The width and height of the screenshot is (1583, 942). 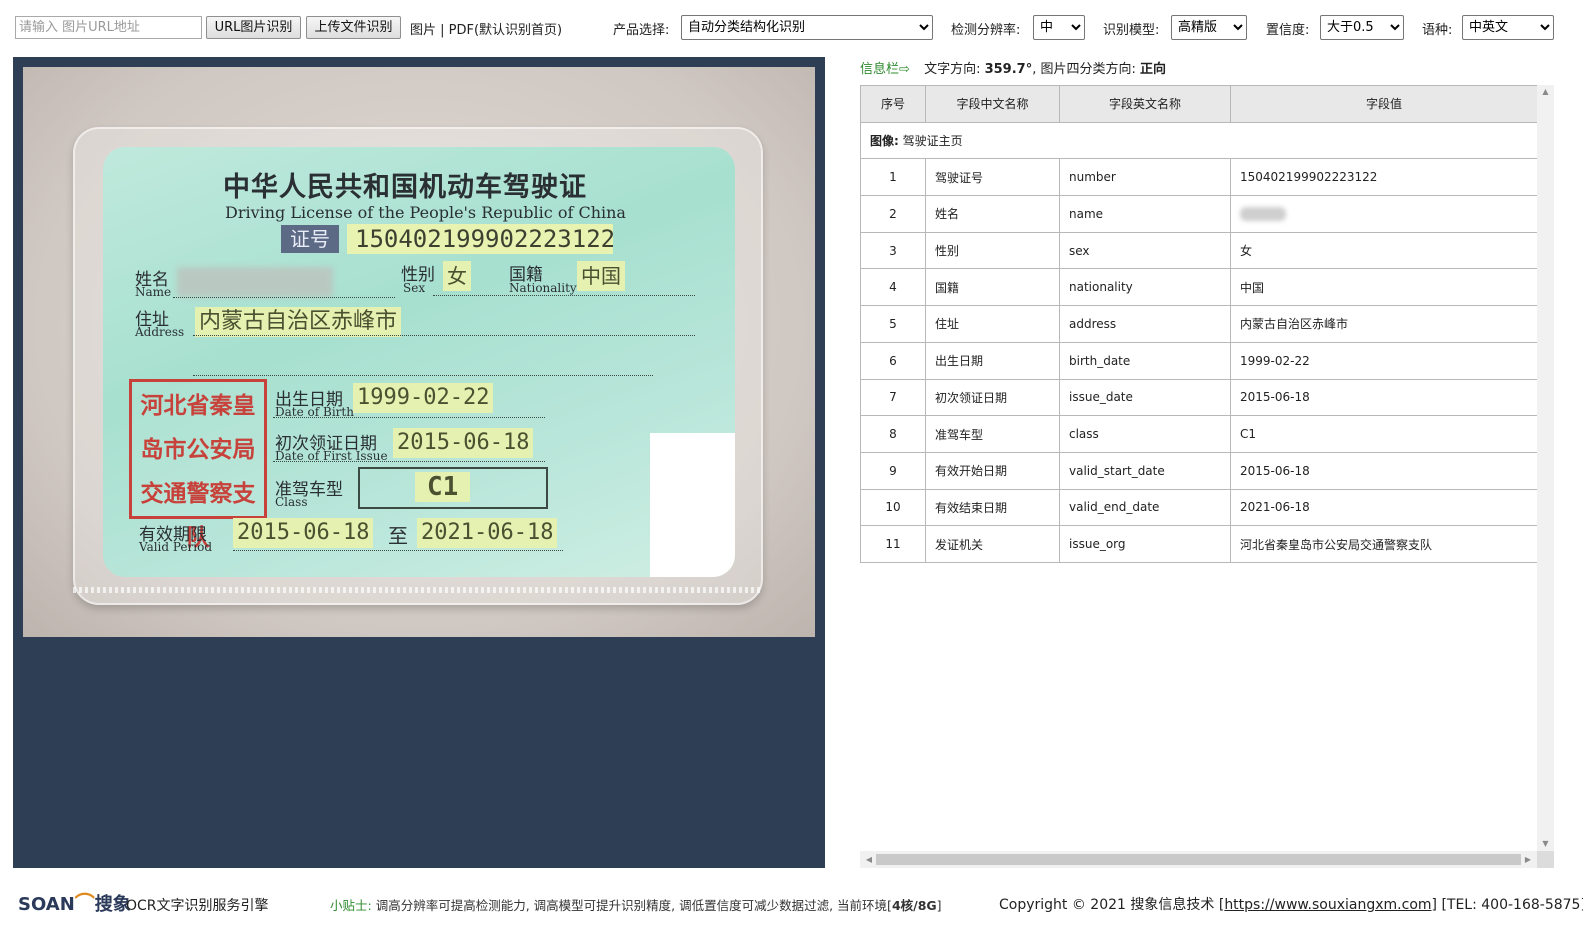 I want to click on cell-field-en: valid_start_date, so click(x=1145, y=470).